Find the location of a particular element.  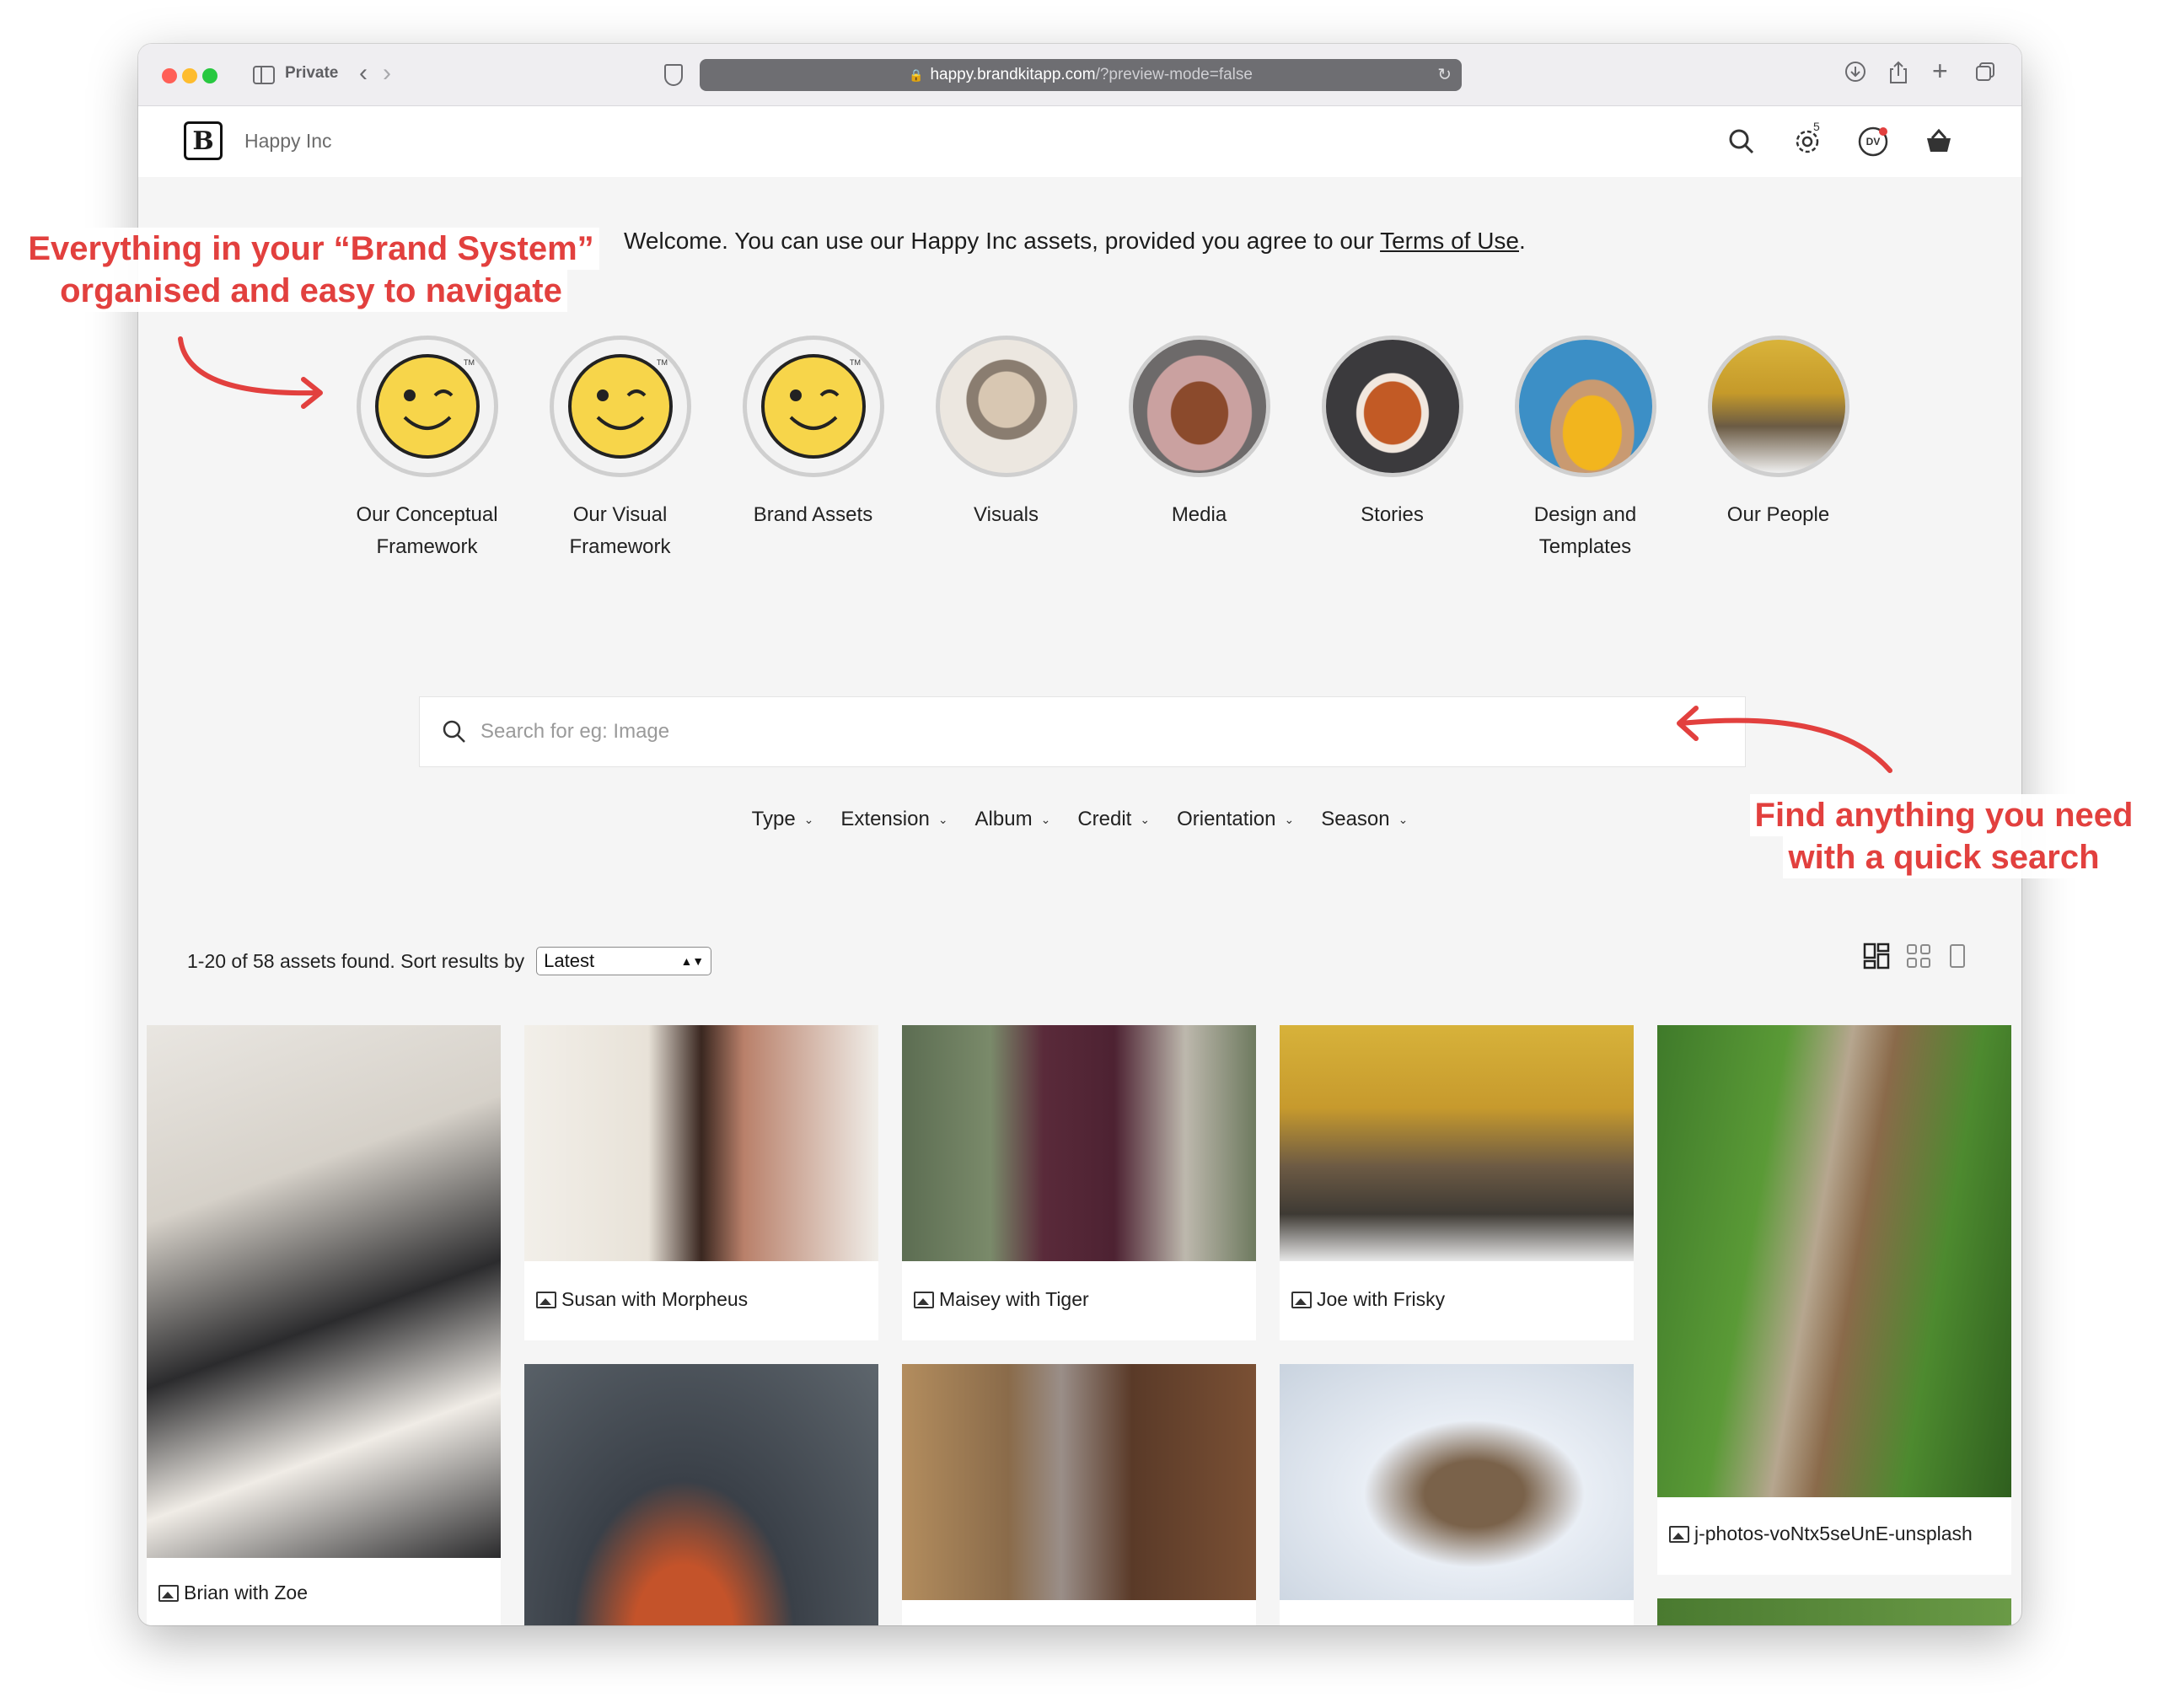

grid-view-icon is located at coordinates (1919, 959).